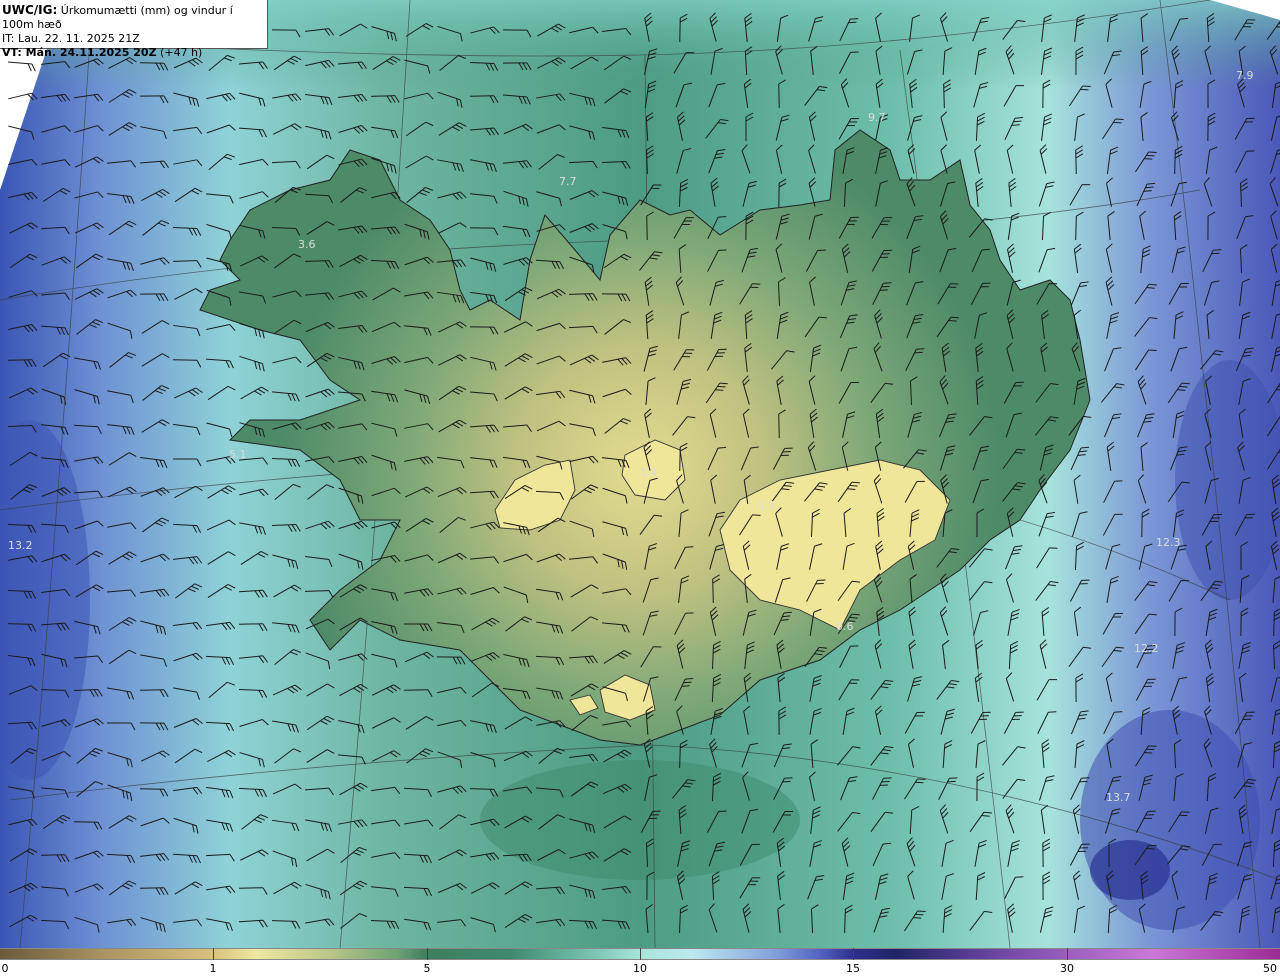  Describe the element at coordinates (71, 38) in the screenshot. I see `issue-time: IT: Lau. 22. 11. 2025 21Z` at that location.